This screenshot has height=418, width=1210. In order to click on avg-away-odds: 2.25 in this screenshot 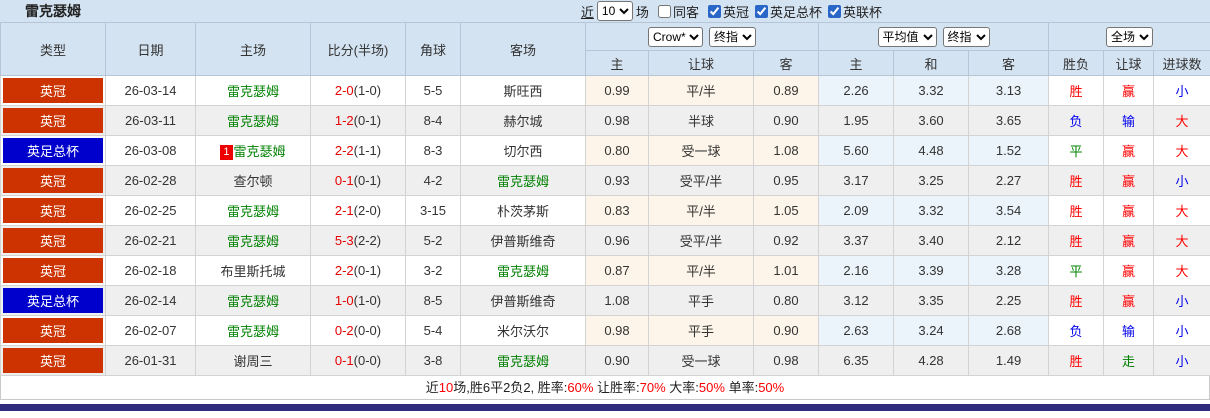, I will do `click(1009, 300)`.